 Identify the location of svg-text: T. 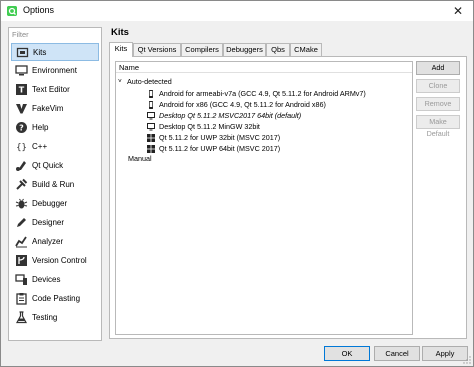
(22, 90).